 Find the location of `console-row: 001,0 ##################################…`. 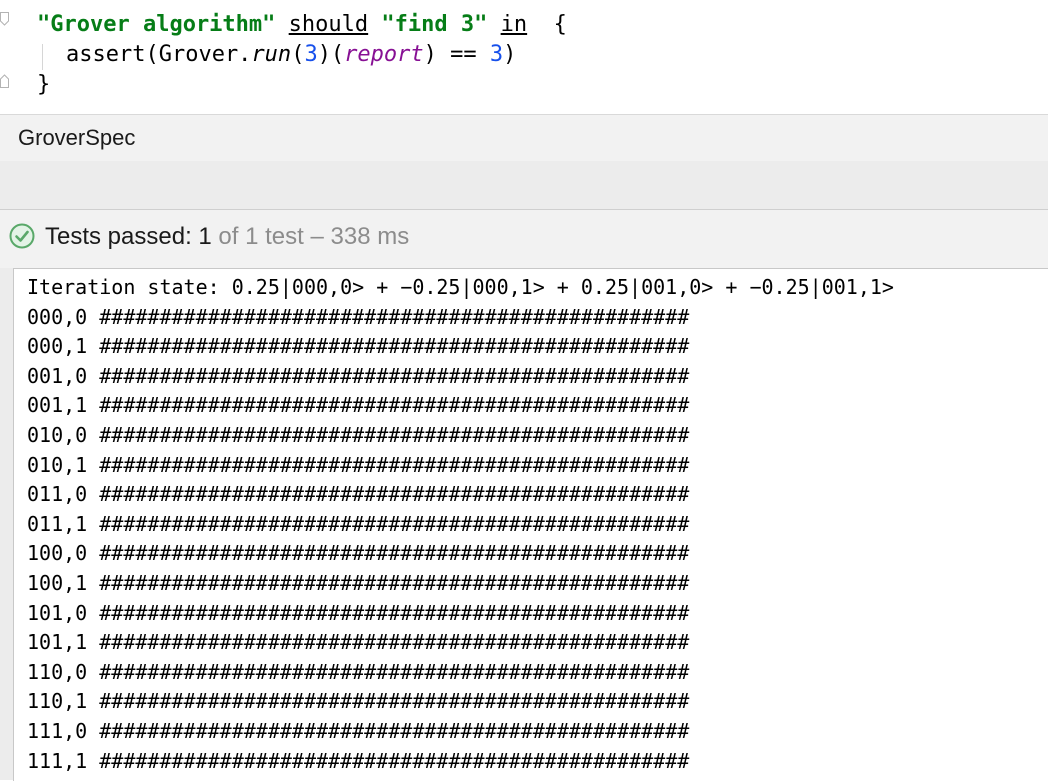

console-row: 001,0 ##################################… is located at coordinates (358, 377).